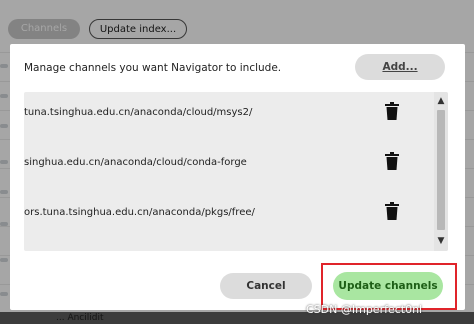  What do you see at coordinates (364, 309) in the screenshot?
I see `watermark: CSDN @Imperfect0nl` at bounding box center [364, 309].